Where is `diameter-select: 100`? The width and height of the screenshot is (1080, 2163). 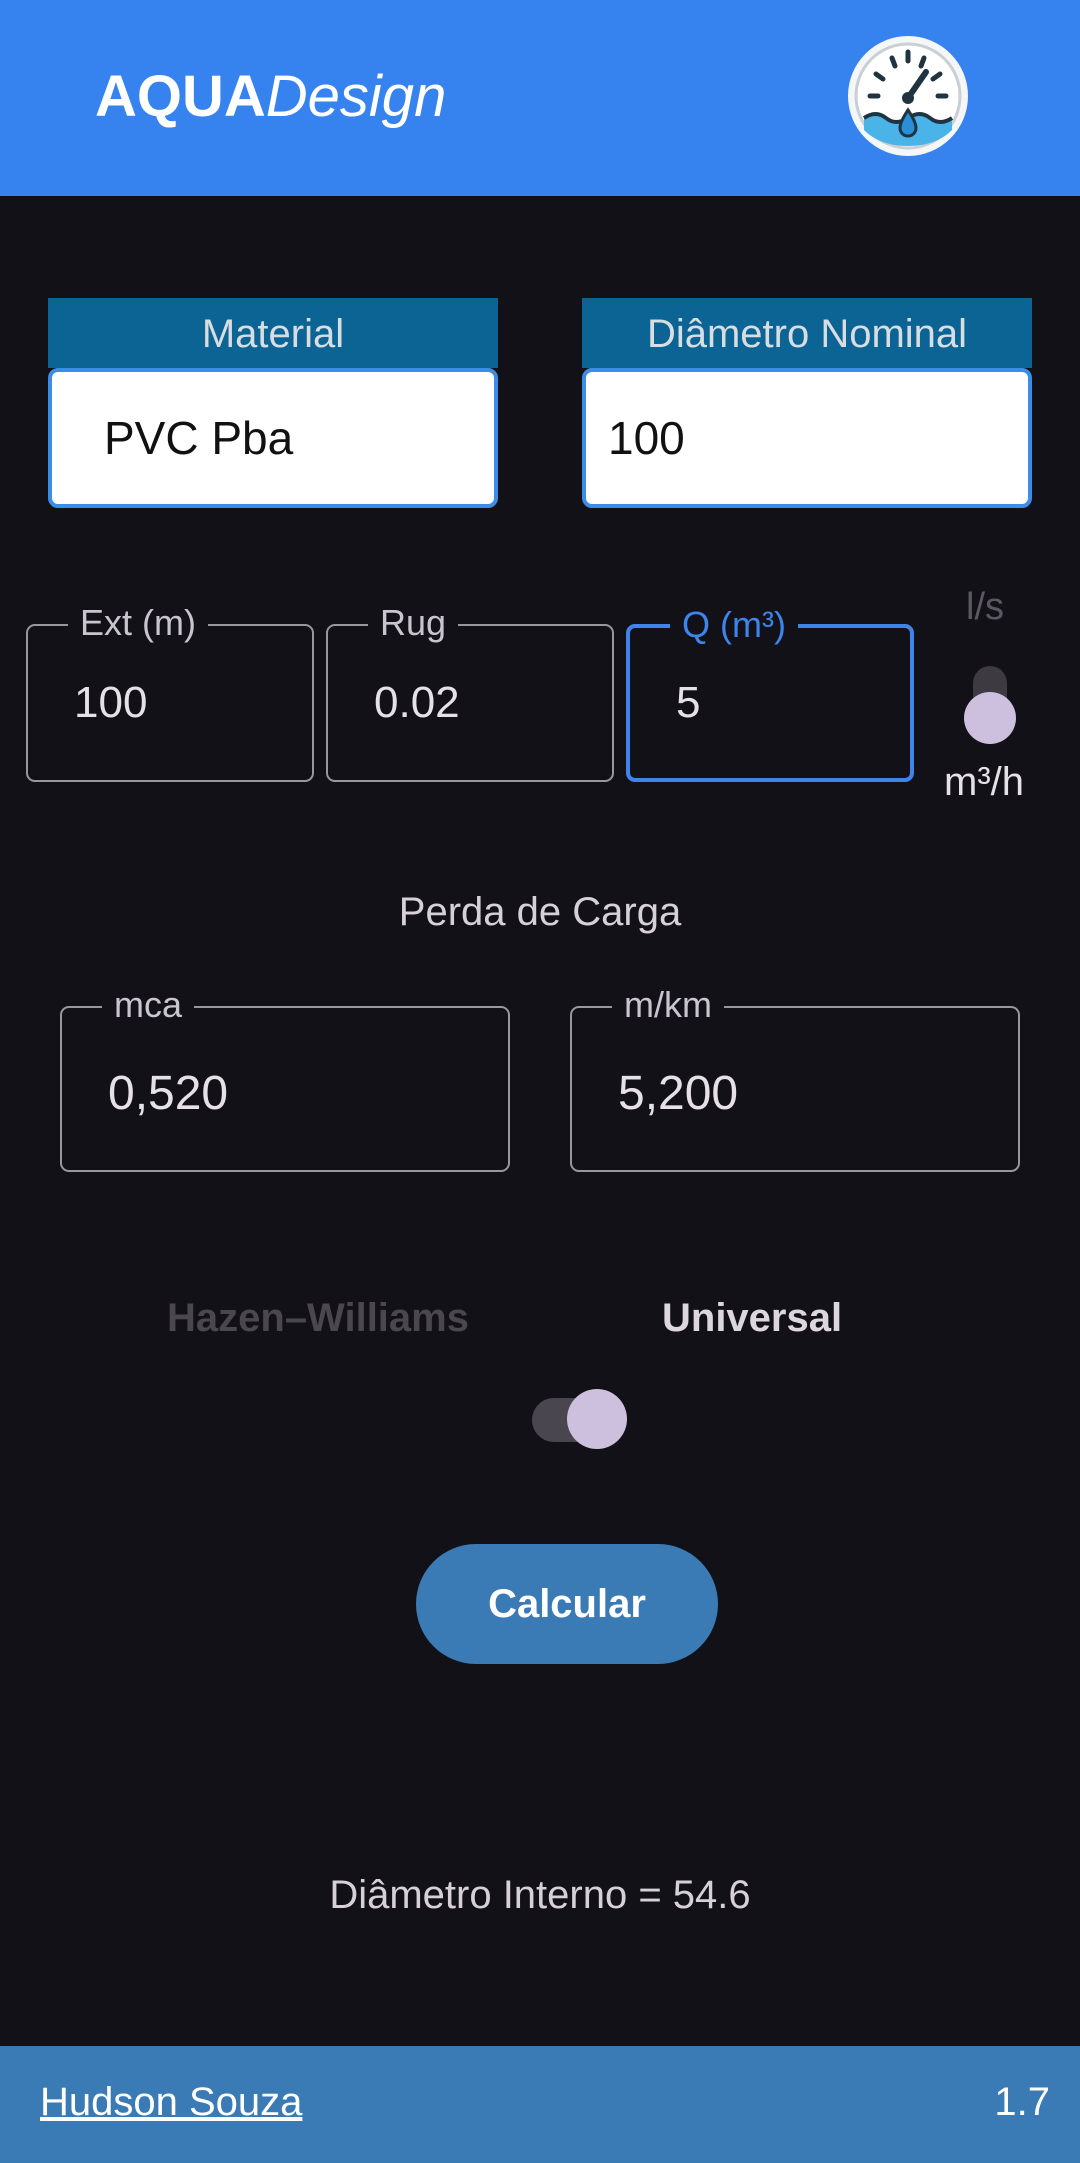 diameter-select: 100 is located at coordinates (807, 438).